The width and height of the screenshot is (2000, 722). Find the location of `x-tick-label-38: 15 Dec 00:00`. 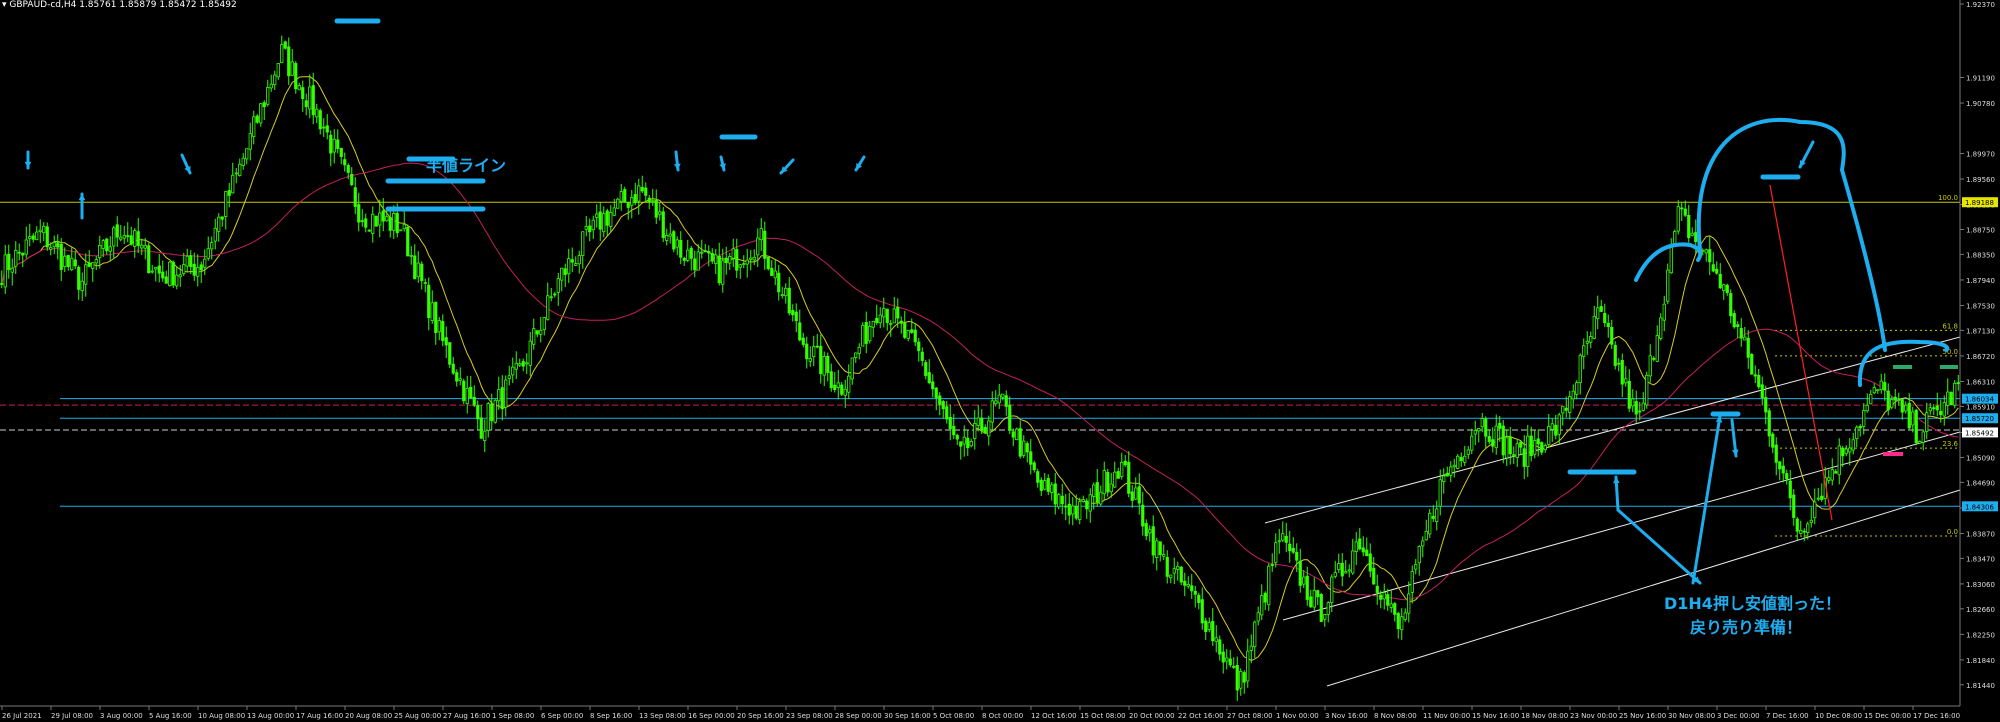

x-tick-label-38: 15 Dec 00:00 is located at coordinates (1887, 716).